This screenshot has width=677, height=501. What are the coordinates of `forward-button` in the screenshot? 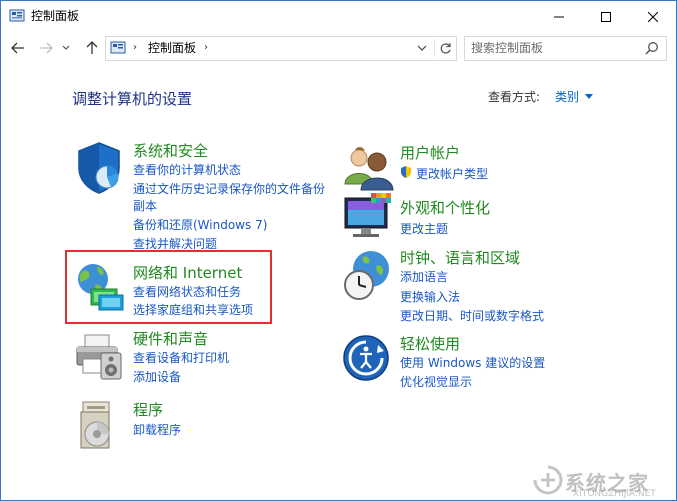 It's located at (46, 48).